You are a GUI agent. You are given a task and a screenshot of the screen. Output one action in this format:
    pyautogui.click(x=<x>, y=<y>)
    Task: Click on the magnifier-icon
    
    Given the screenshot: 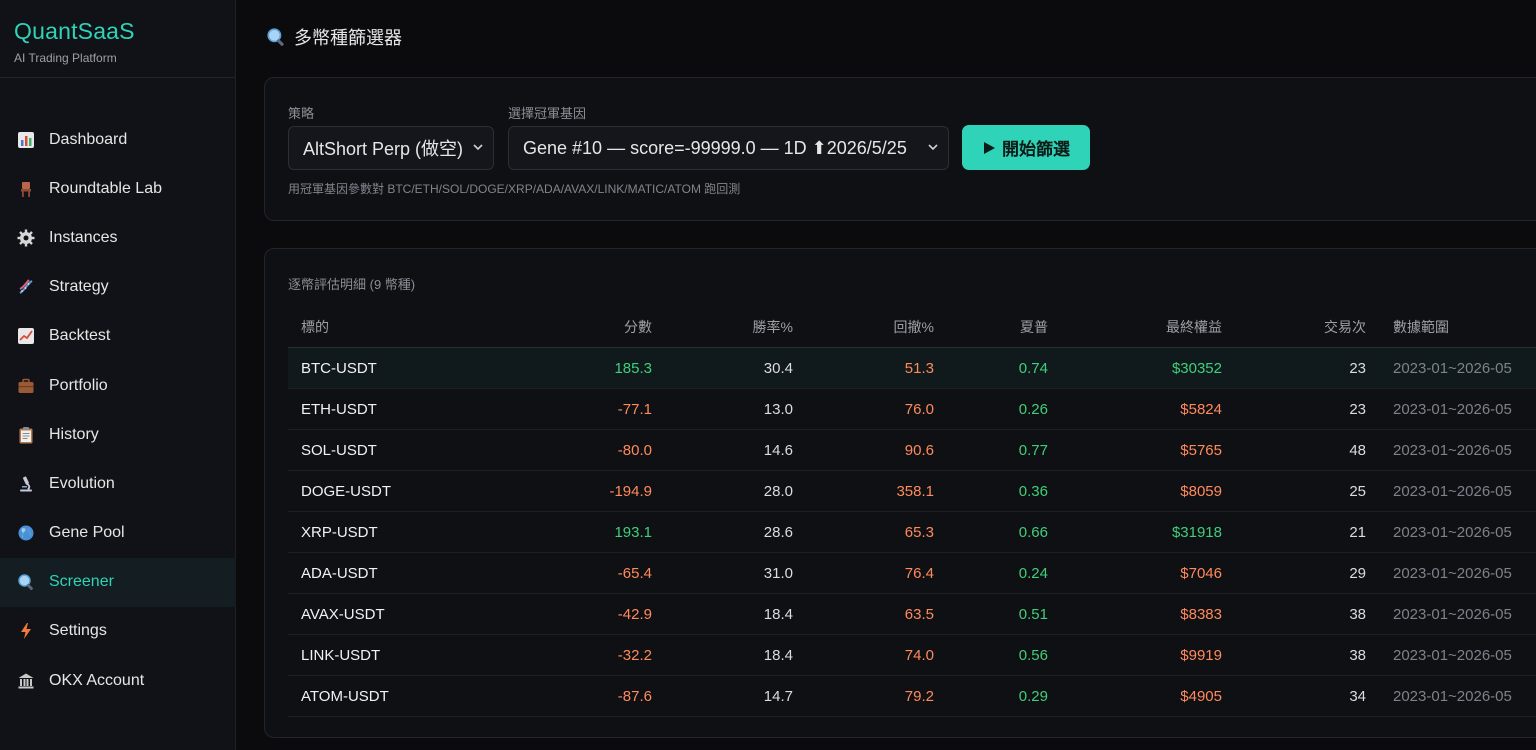 What is the action you would take?
    pyautogui.click(x=276, y=37)
    